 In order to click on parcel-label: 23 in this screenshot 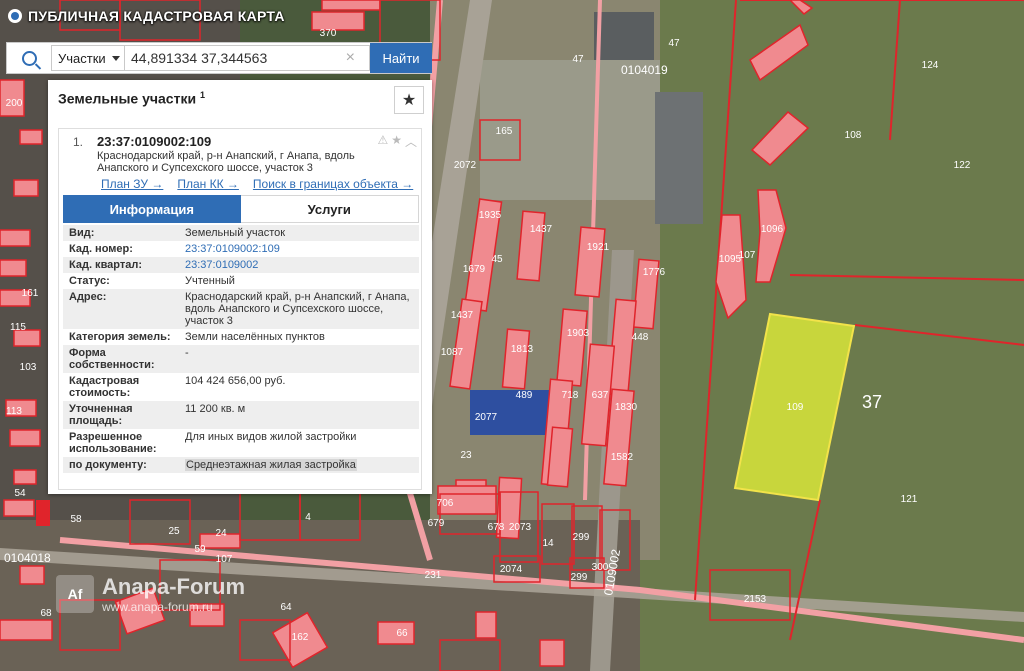, I will do `click(466, 455)`.